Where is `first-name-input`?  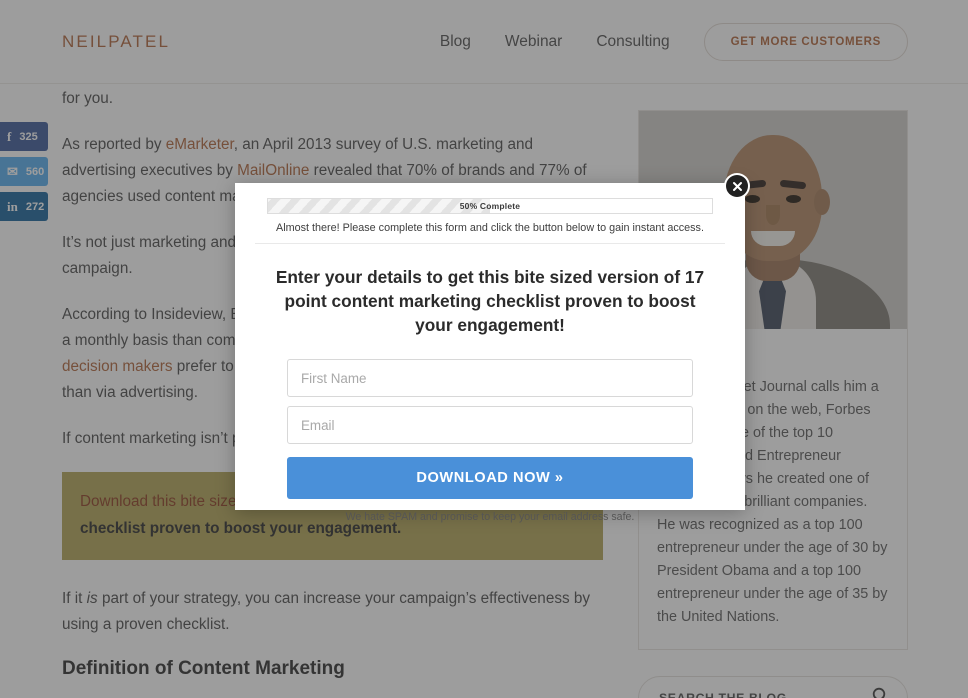 first-name-input is located at coordinates (490, 378).